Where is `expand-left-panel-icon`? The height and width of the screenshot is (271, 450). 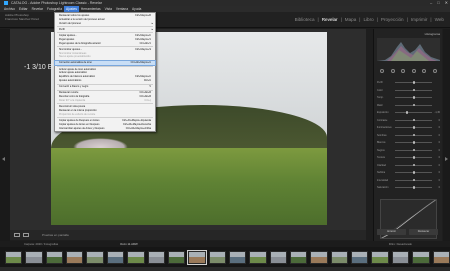 expand-left-panel-icon is located at coordinates (3, 159).